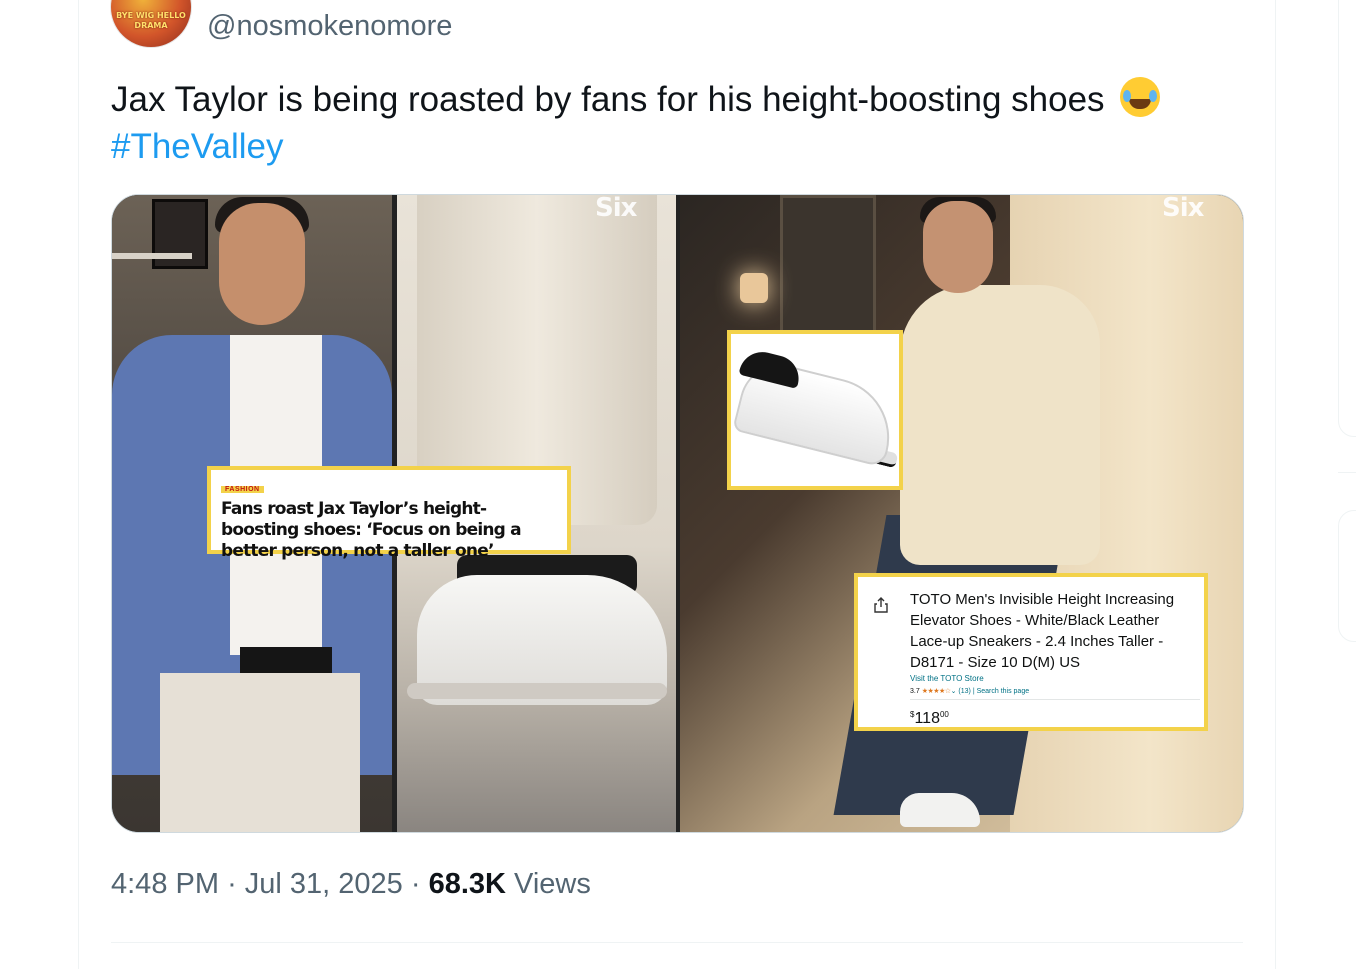 This screenshot has height=969, width=1356. Describe the element at coordinates (815, 410) in the screenshot. I see `shoe-product-image` at that location.